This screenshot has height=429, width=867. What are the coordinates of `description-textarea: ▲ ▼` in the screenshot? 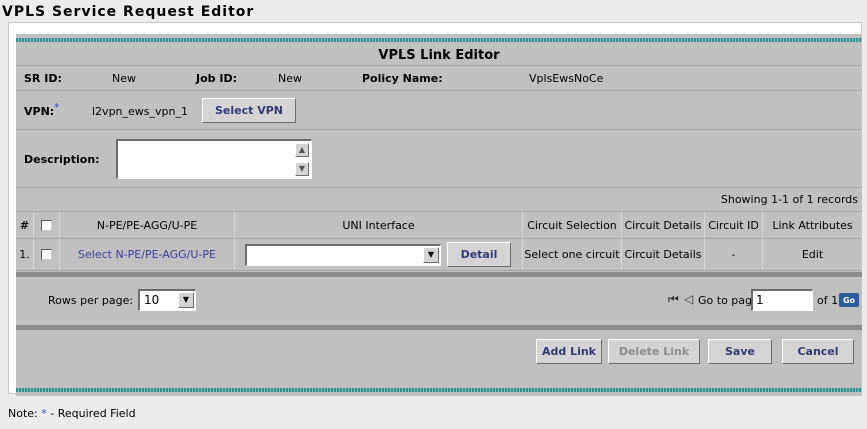 It's located at (214, 159).